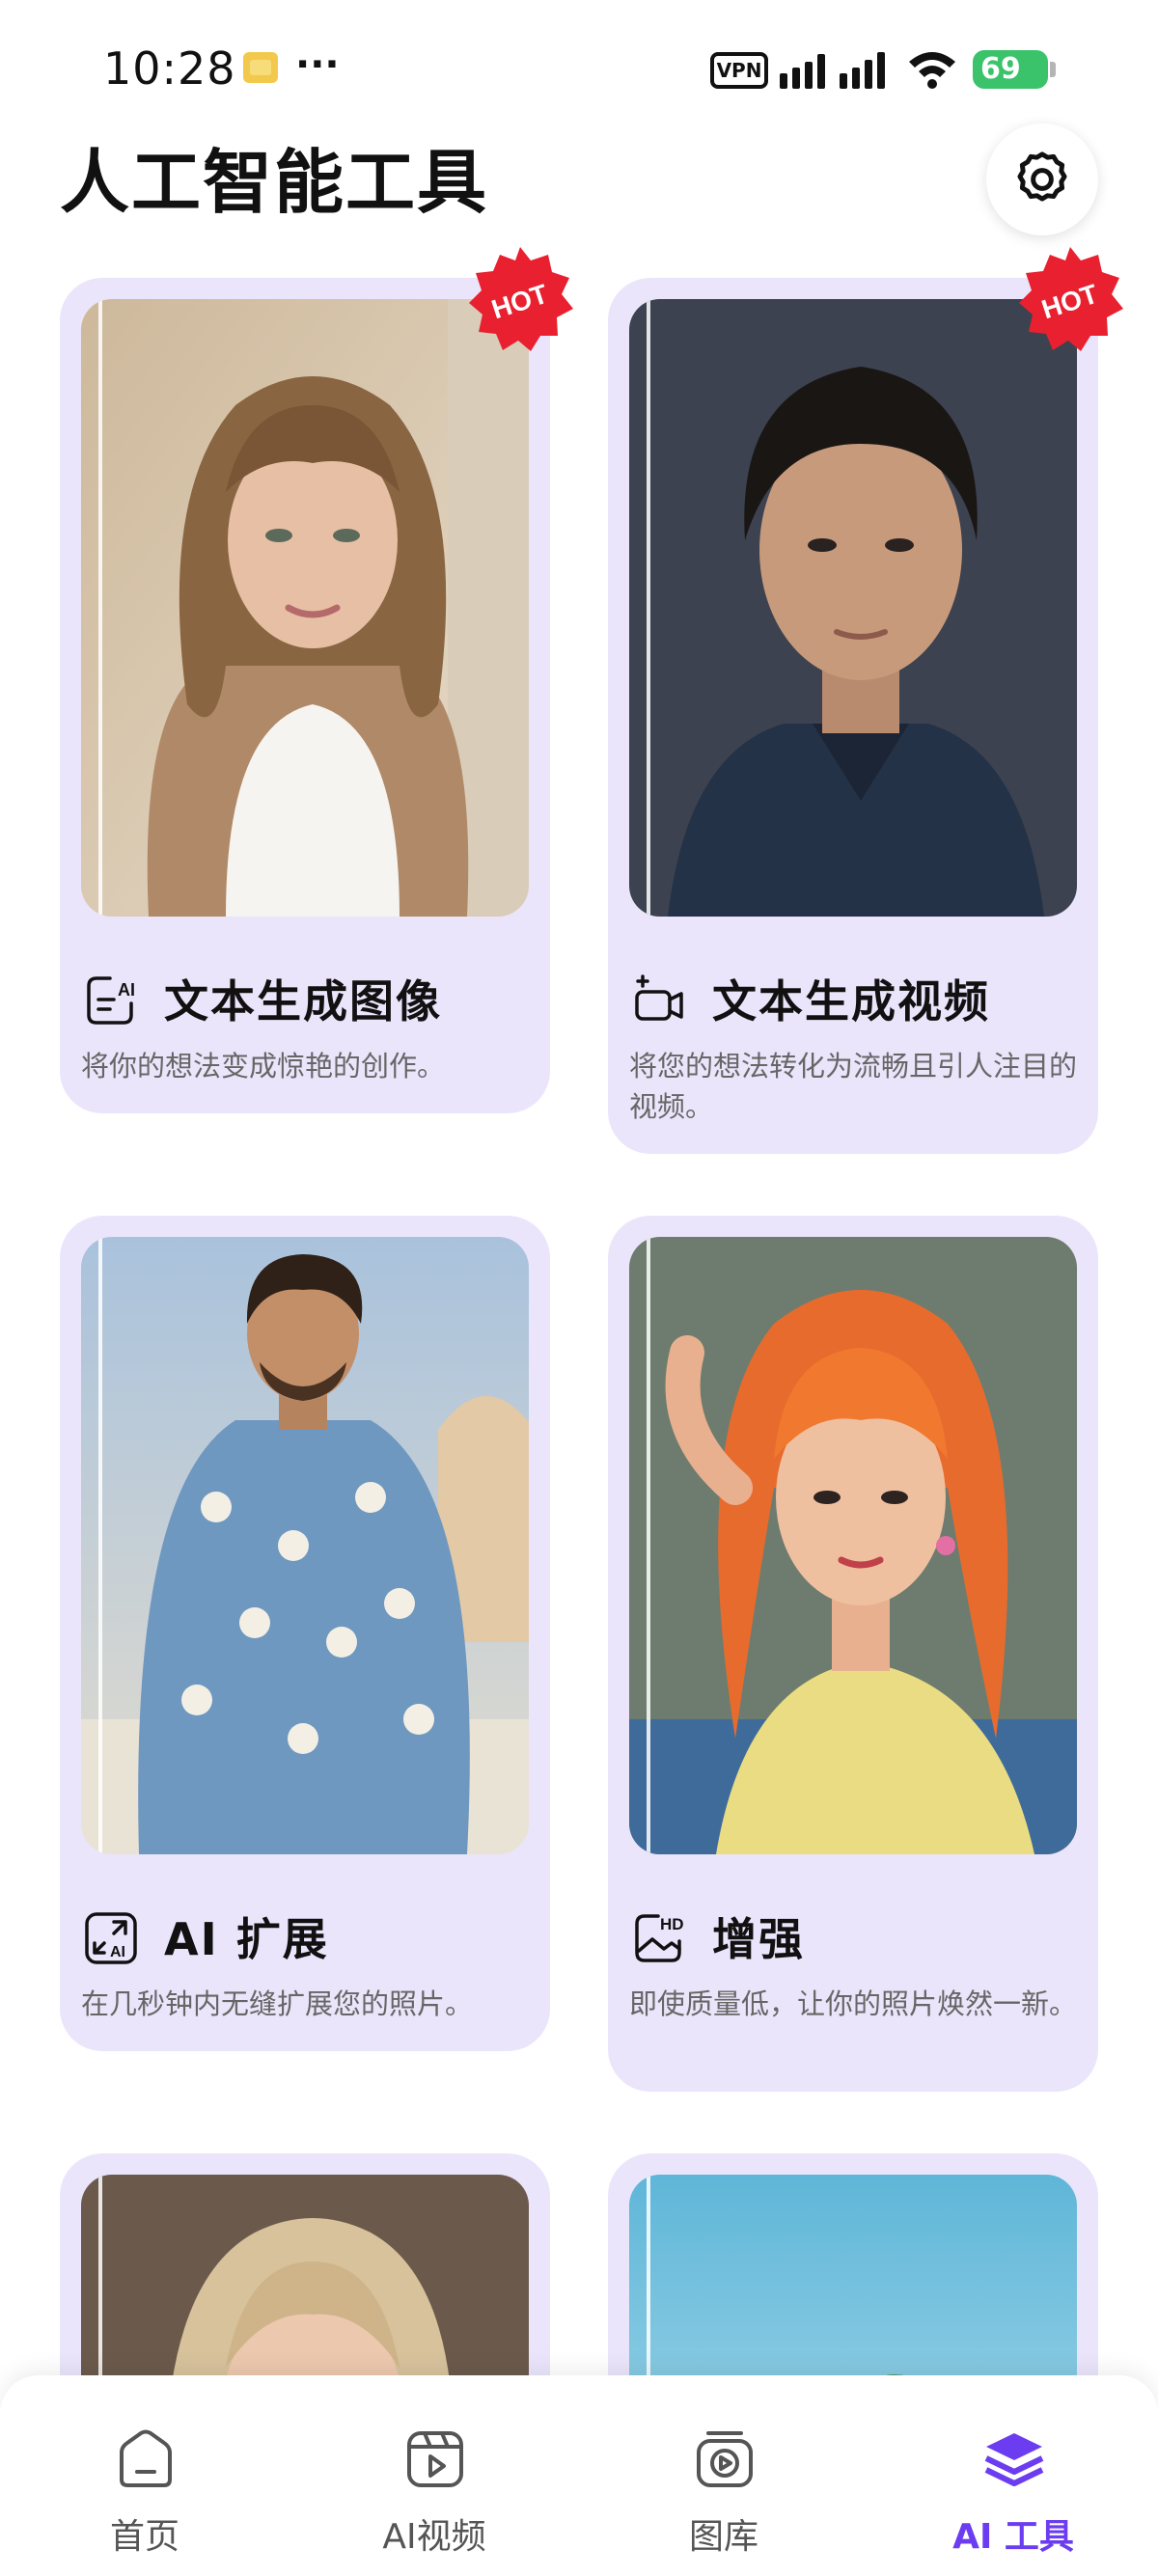  What do you see at coordinates (260, 67) in the screenshot?
I see `notification-icon` at bounding box center [260, 67].